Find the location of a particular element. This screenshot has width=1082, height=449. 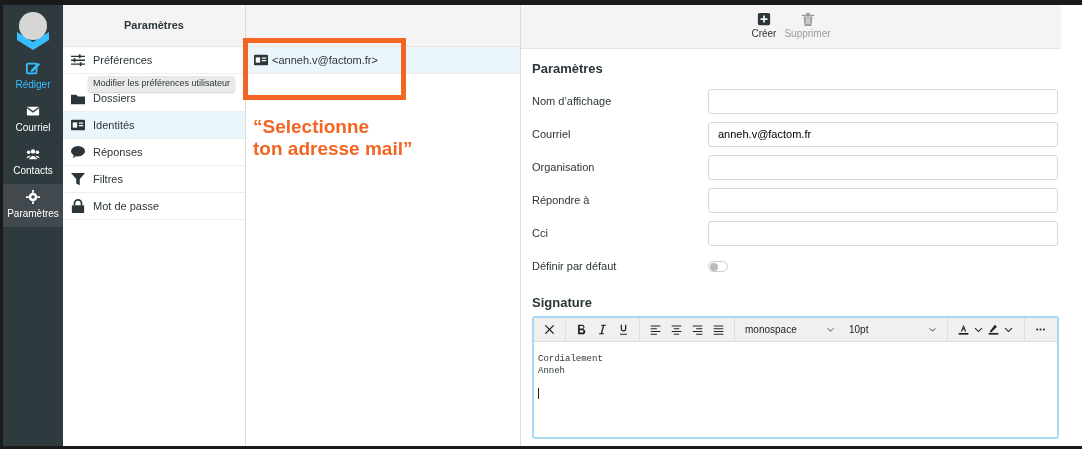

close-icon is located at coordinates (549, 329).